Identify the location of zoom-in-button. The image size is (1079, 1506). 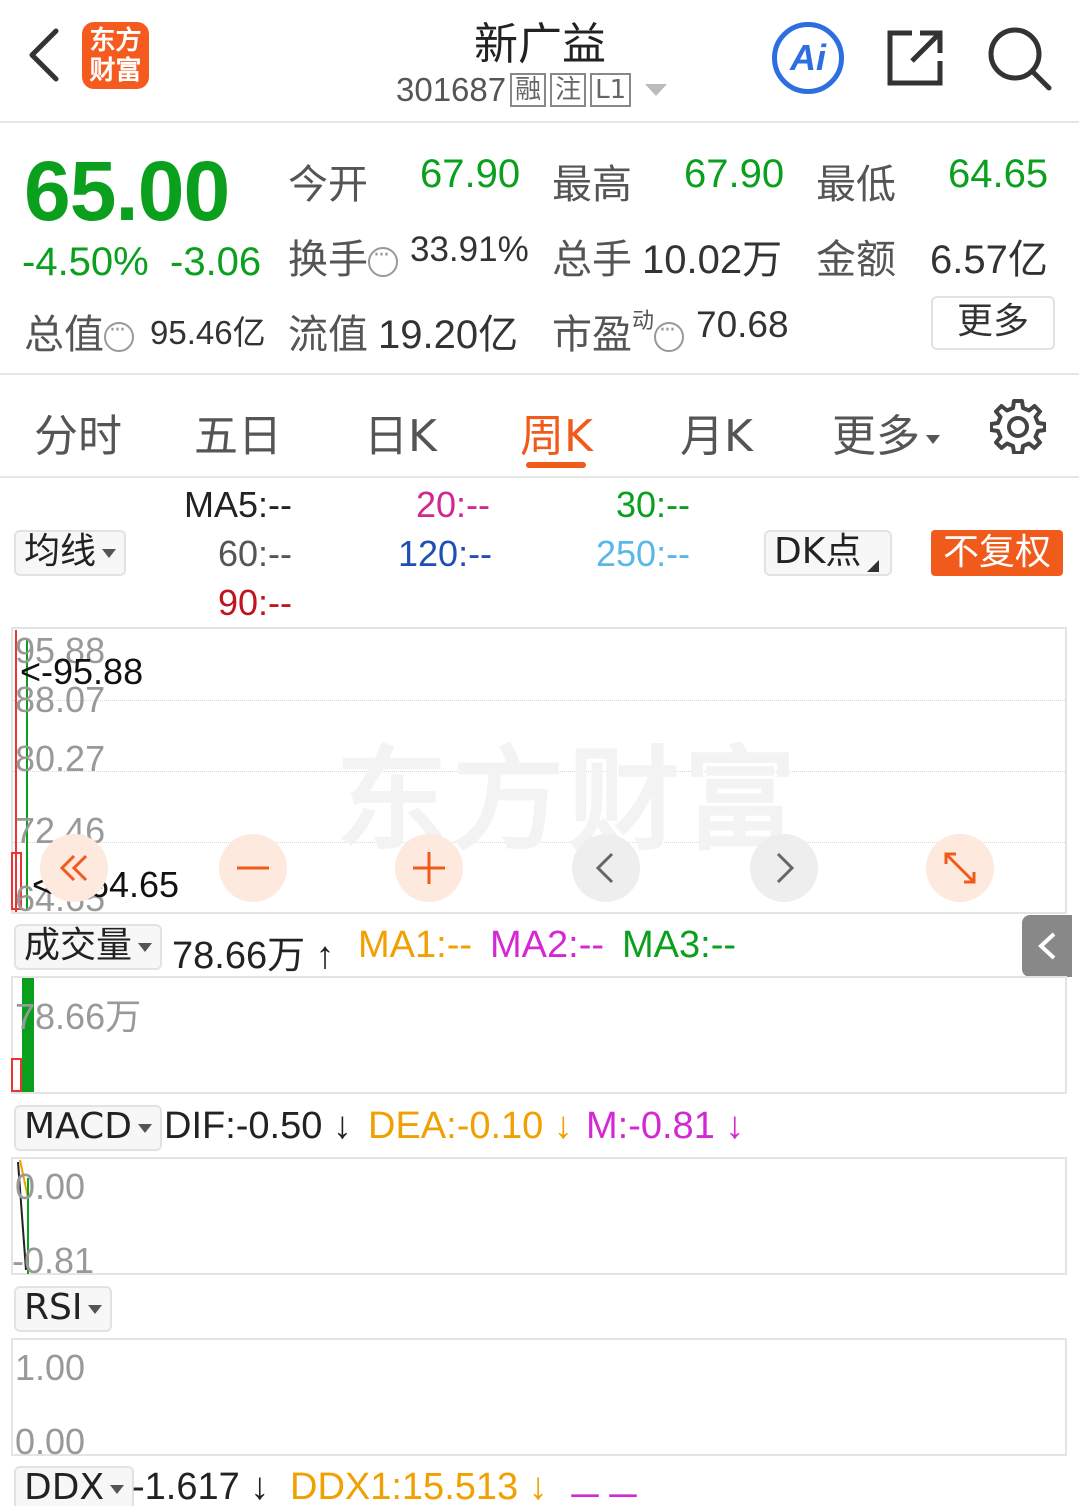
(429, 868).